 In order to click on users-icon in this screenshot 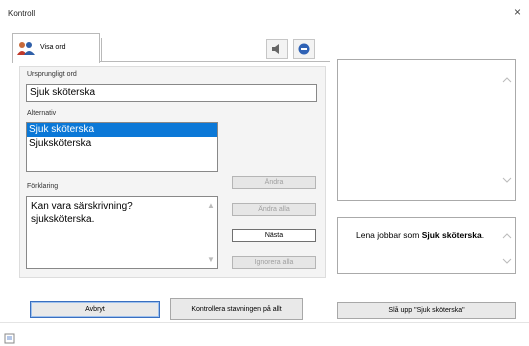, I will do `click(26, 48)`.